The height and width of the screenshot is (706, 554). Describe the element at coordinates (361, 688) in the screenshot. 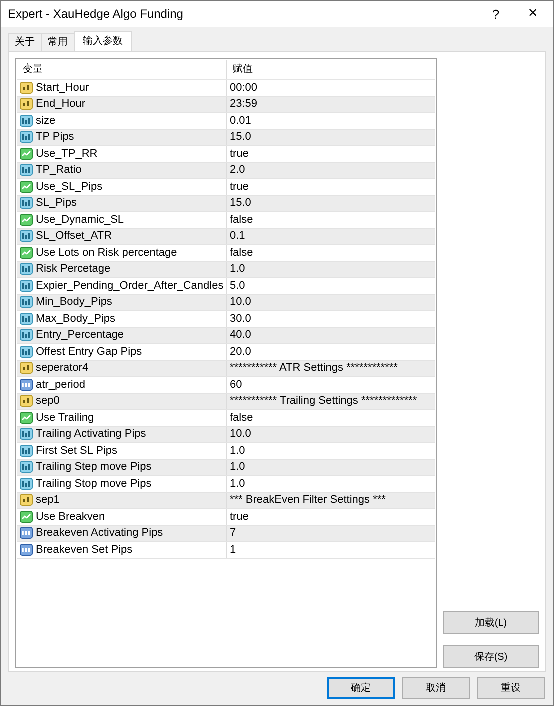

I see `dialog-button: 确定` at that location.